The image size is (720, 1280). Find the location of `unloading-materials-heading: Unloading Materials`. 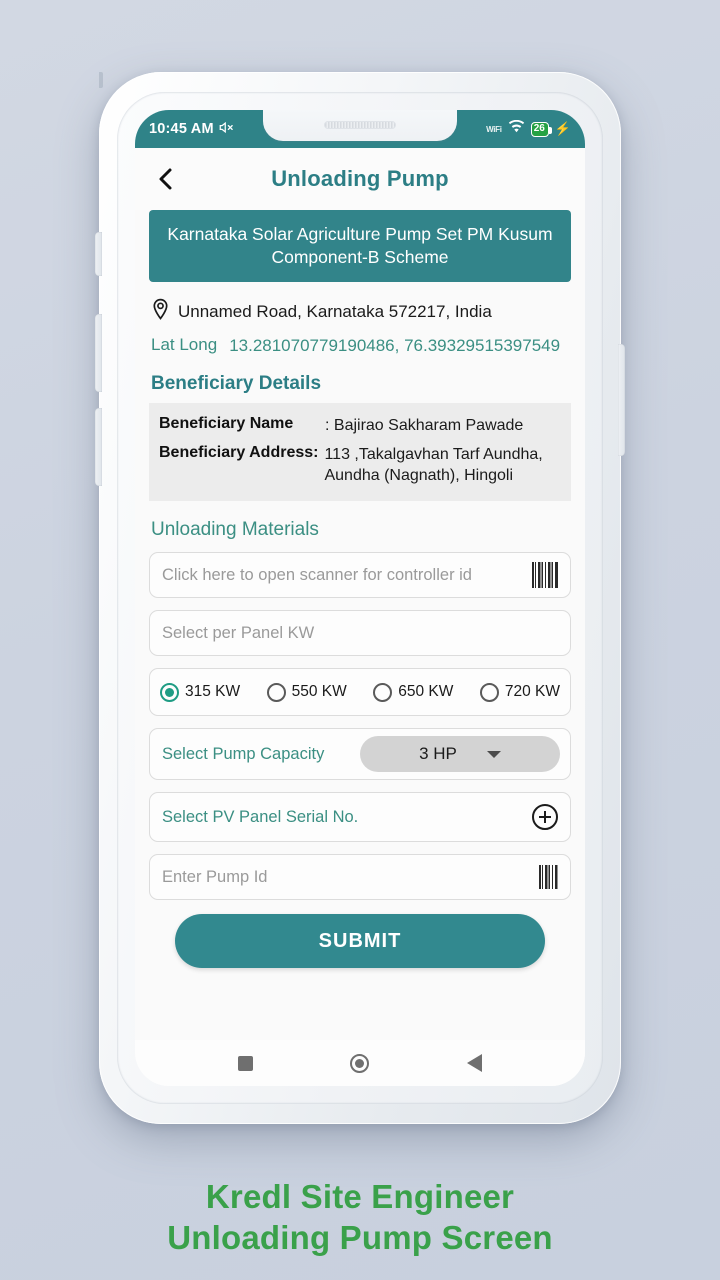

unloading-materials-heading: Unloading Materials is located at coordinates (235, 530).